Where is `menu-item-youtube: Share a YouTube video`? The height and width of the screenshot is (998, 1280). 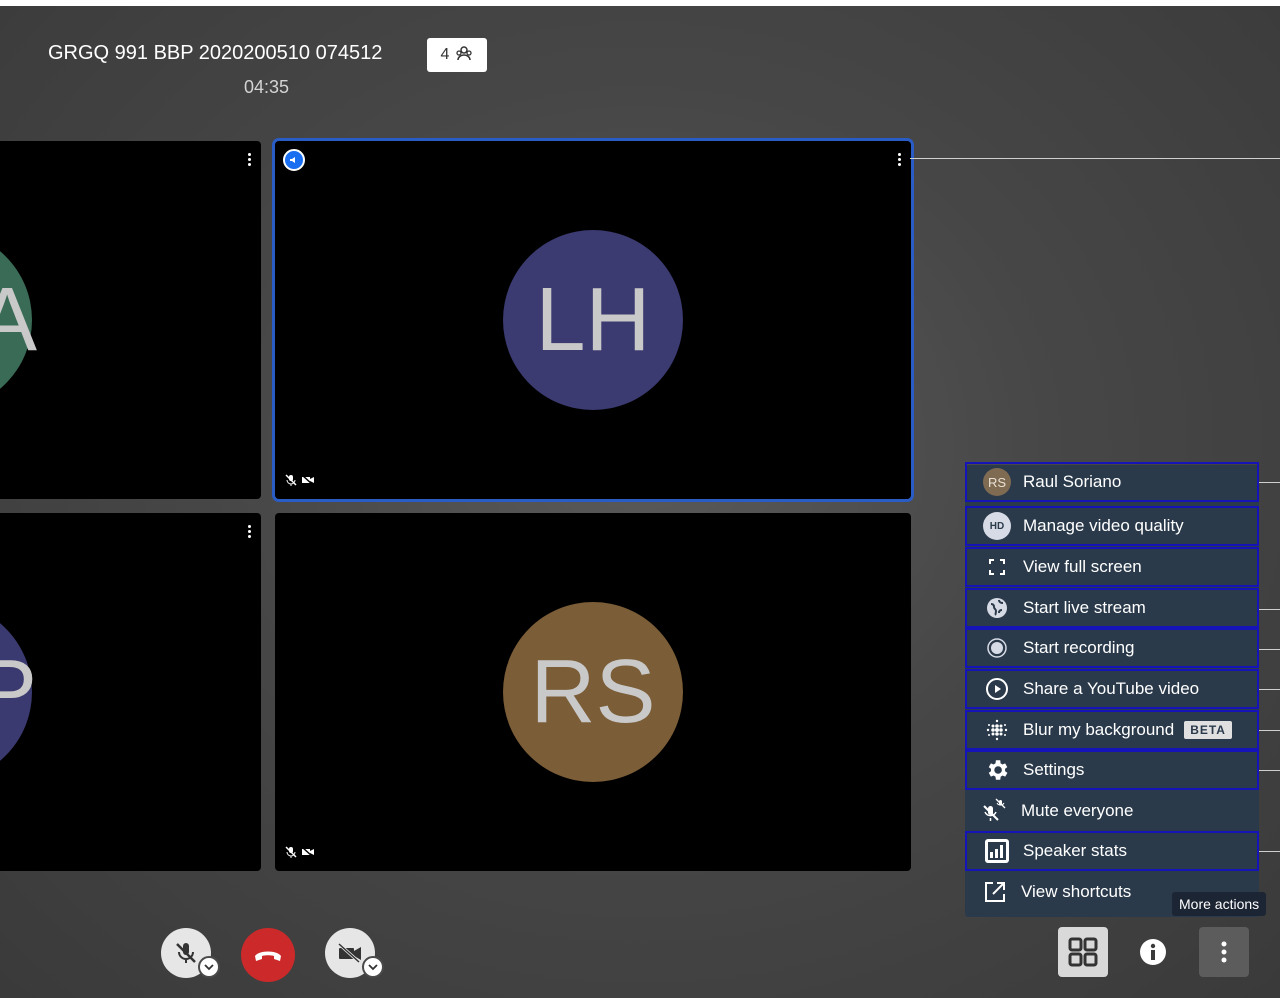 menu-item-youtube: Share a YouTube video is located at coordinates (1112, 689).